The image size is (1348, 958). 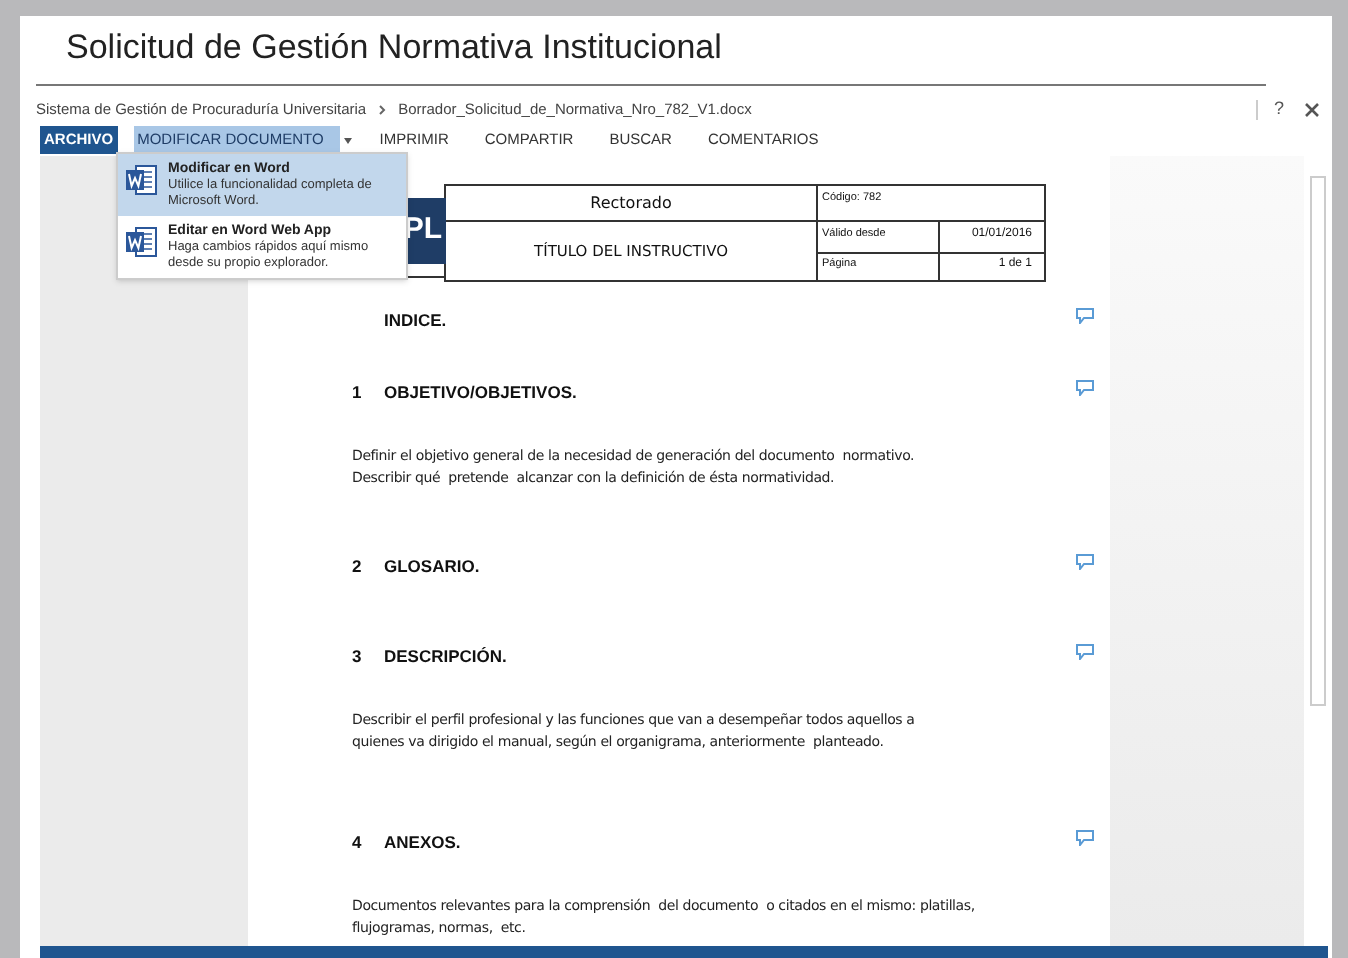 I want to click on section-number: 2, so click(x=358, y=566).